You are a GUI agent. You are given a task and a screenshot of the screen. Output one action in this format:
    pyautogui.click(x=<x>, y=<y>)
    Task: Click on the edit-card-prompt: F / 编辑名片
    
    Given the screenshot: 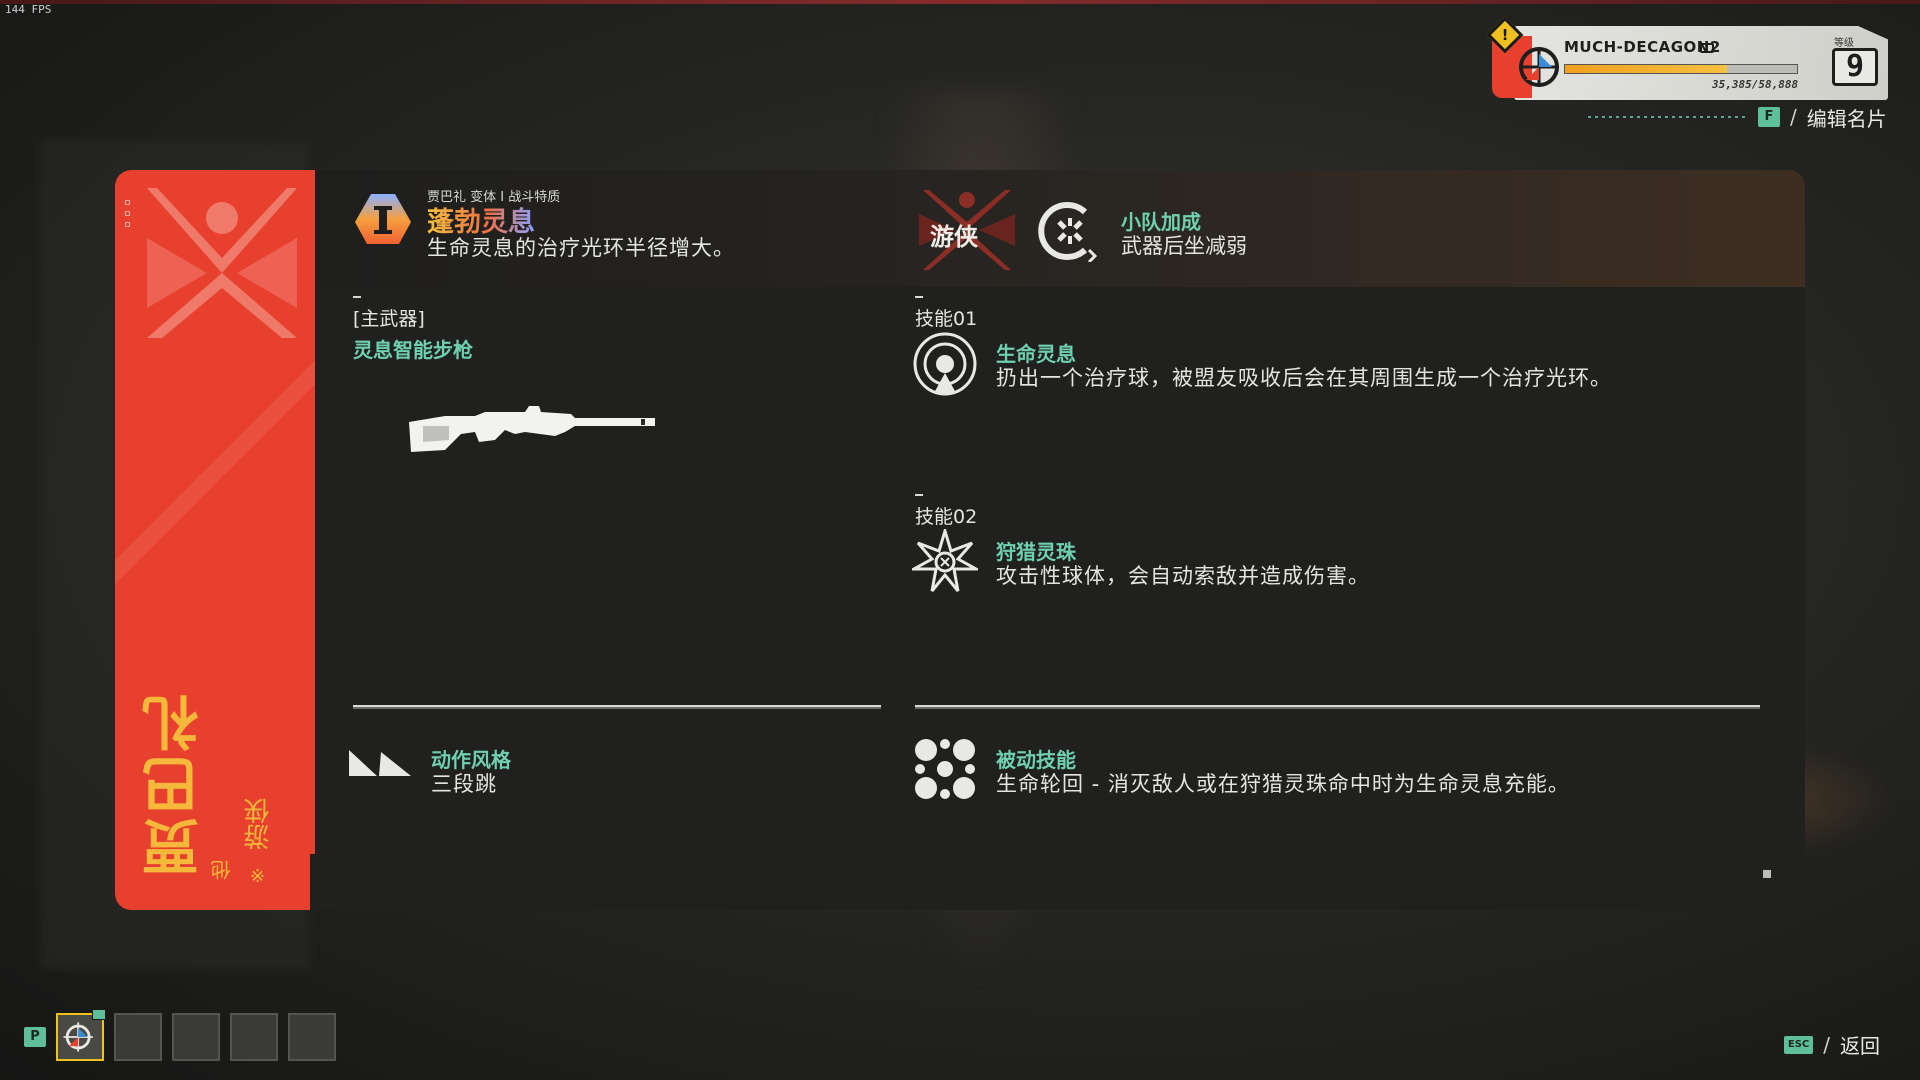 What is the action you would take?
    pyautogui.click(x=1737, y=117)
    